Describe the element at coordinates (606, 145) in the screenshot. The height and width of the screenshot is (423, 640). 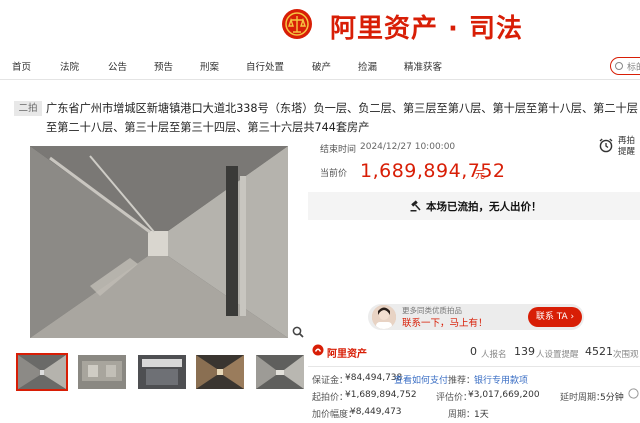
I see `alarm-clock-icon` at that location.